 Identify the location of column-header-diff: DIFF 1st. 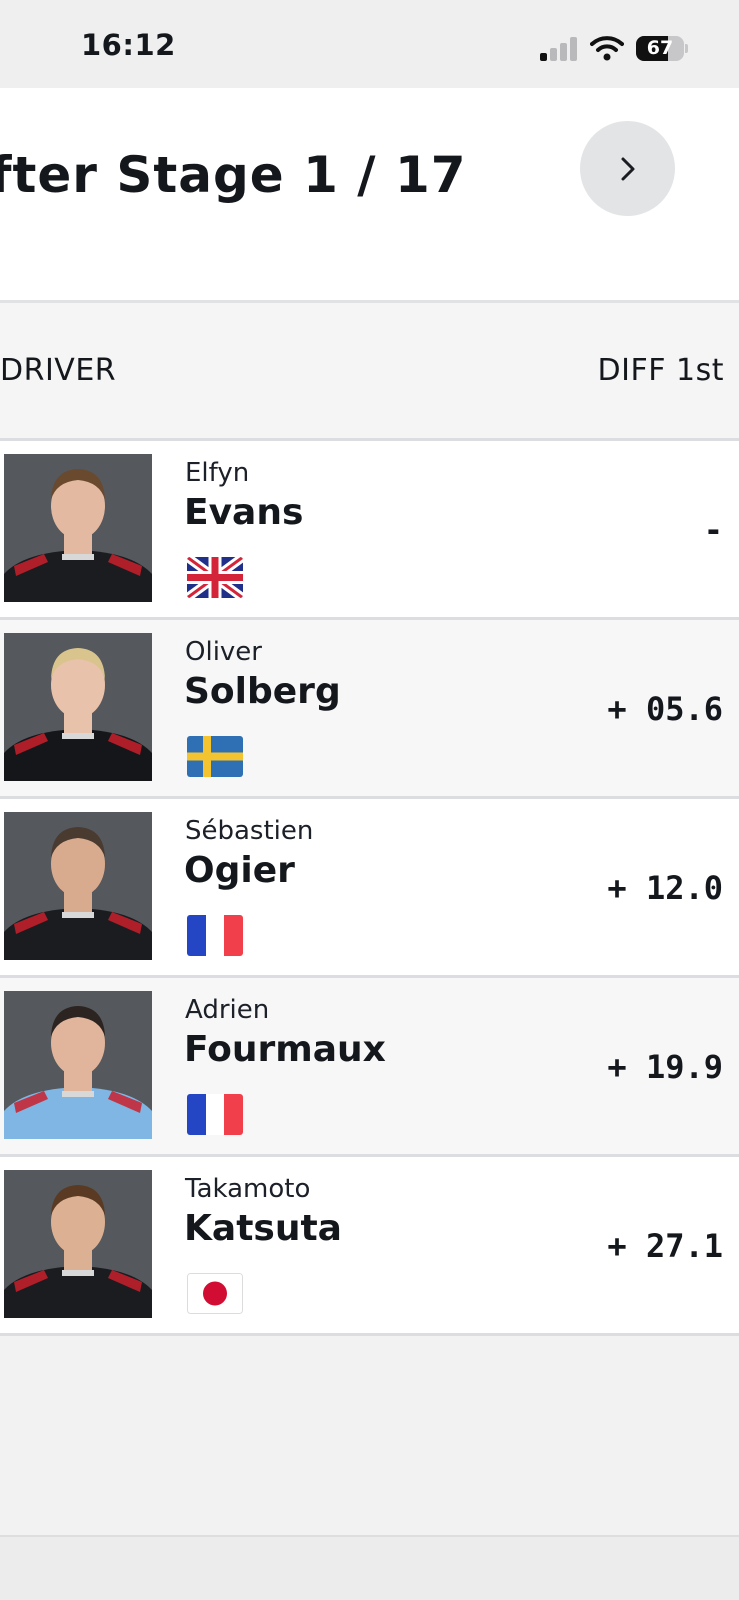
(660, 370).